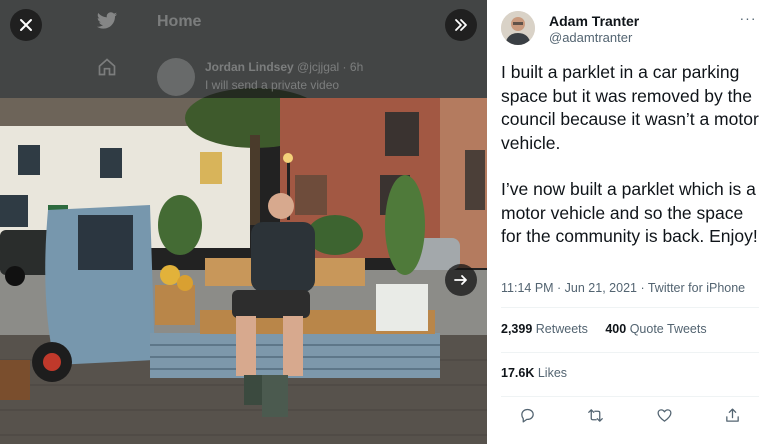 Image resolution: width=770 pixels, height=444 pixels. Describe the element at coordinates (630, 415) in the screenshot. I see `tweet-action-bar` at that location.